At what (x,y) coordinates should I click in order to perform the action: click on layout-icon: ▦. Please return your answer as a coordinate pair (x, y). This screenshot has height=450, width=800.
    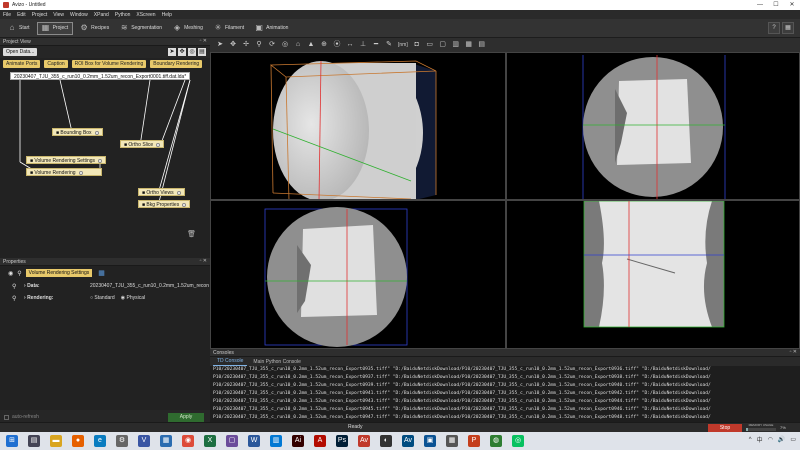
    Looking at the image, I should click on (788, 28).